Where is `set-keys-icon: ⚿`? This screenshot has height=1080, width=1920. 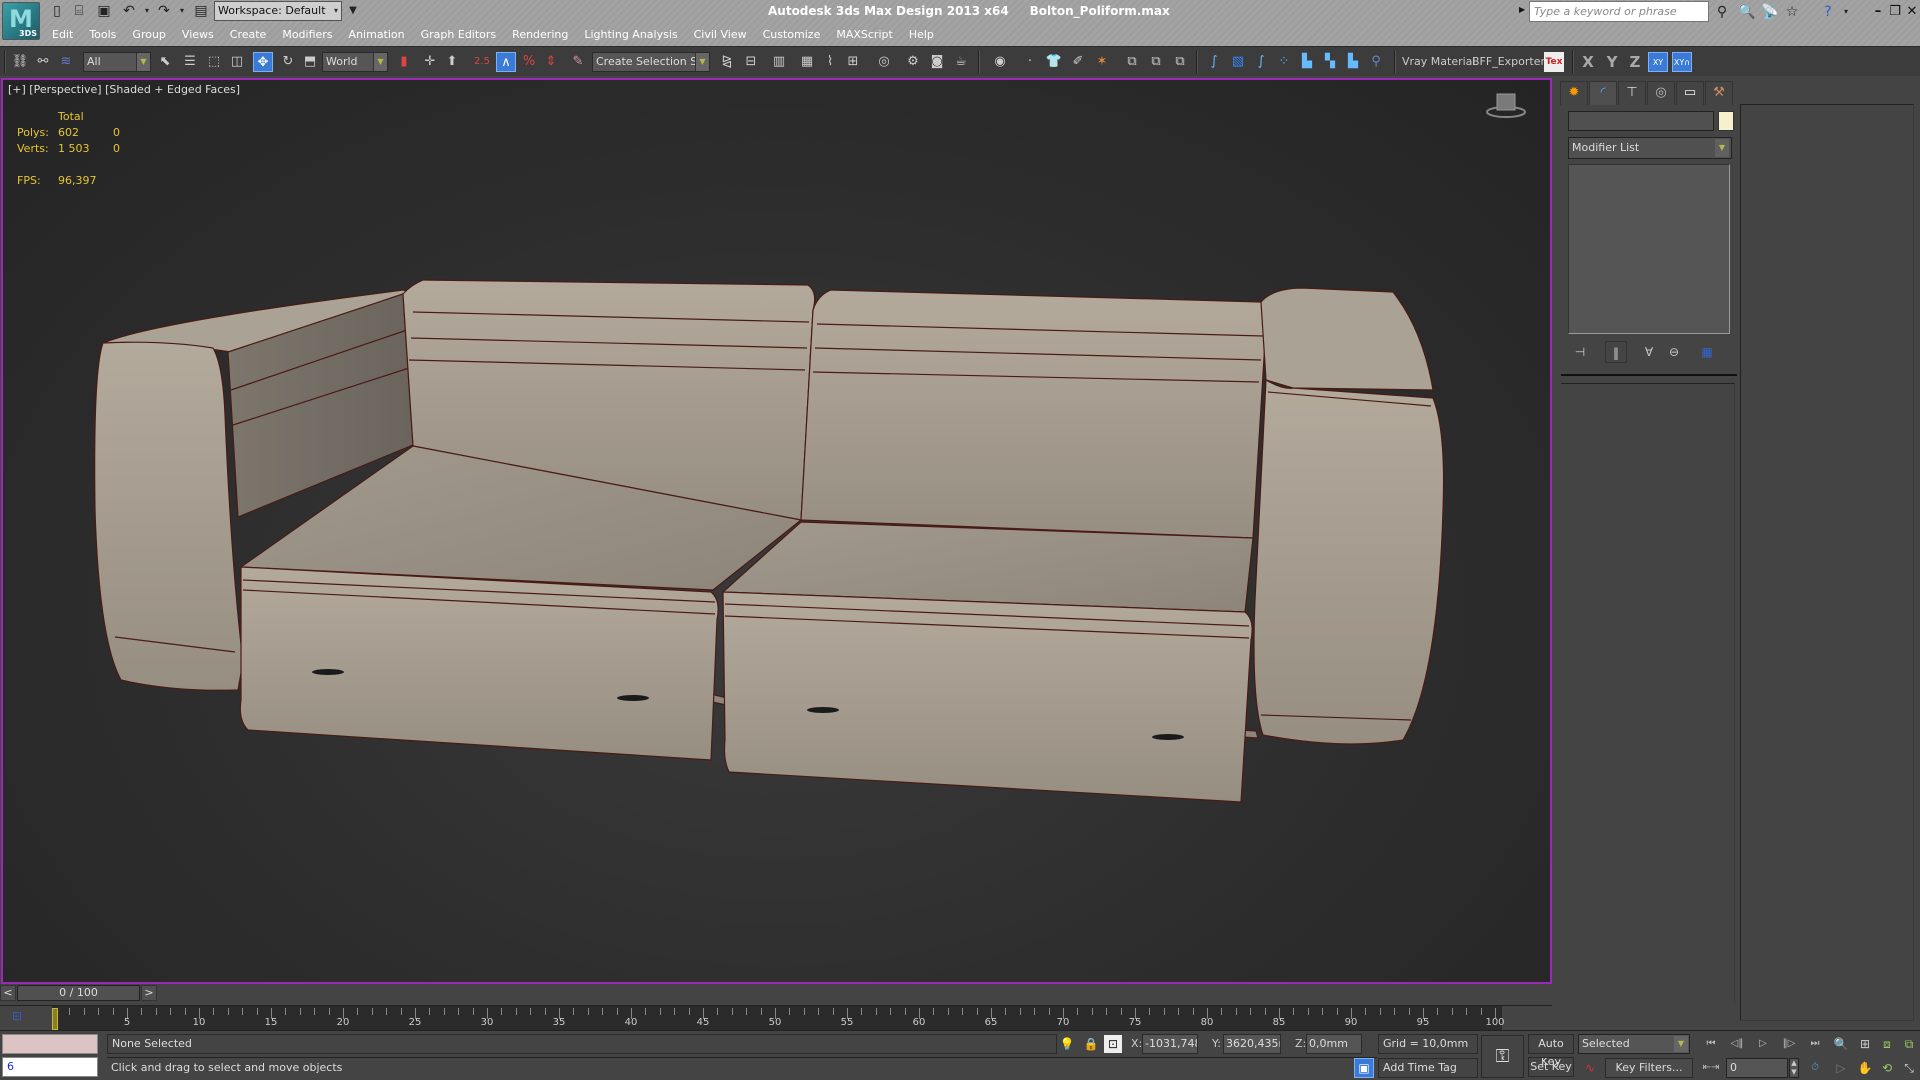
set-keys-icon: ⚿ is located at coordinates (1502, 1056).